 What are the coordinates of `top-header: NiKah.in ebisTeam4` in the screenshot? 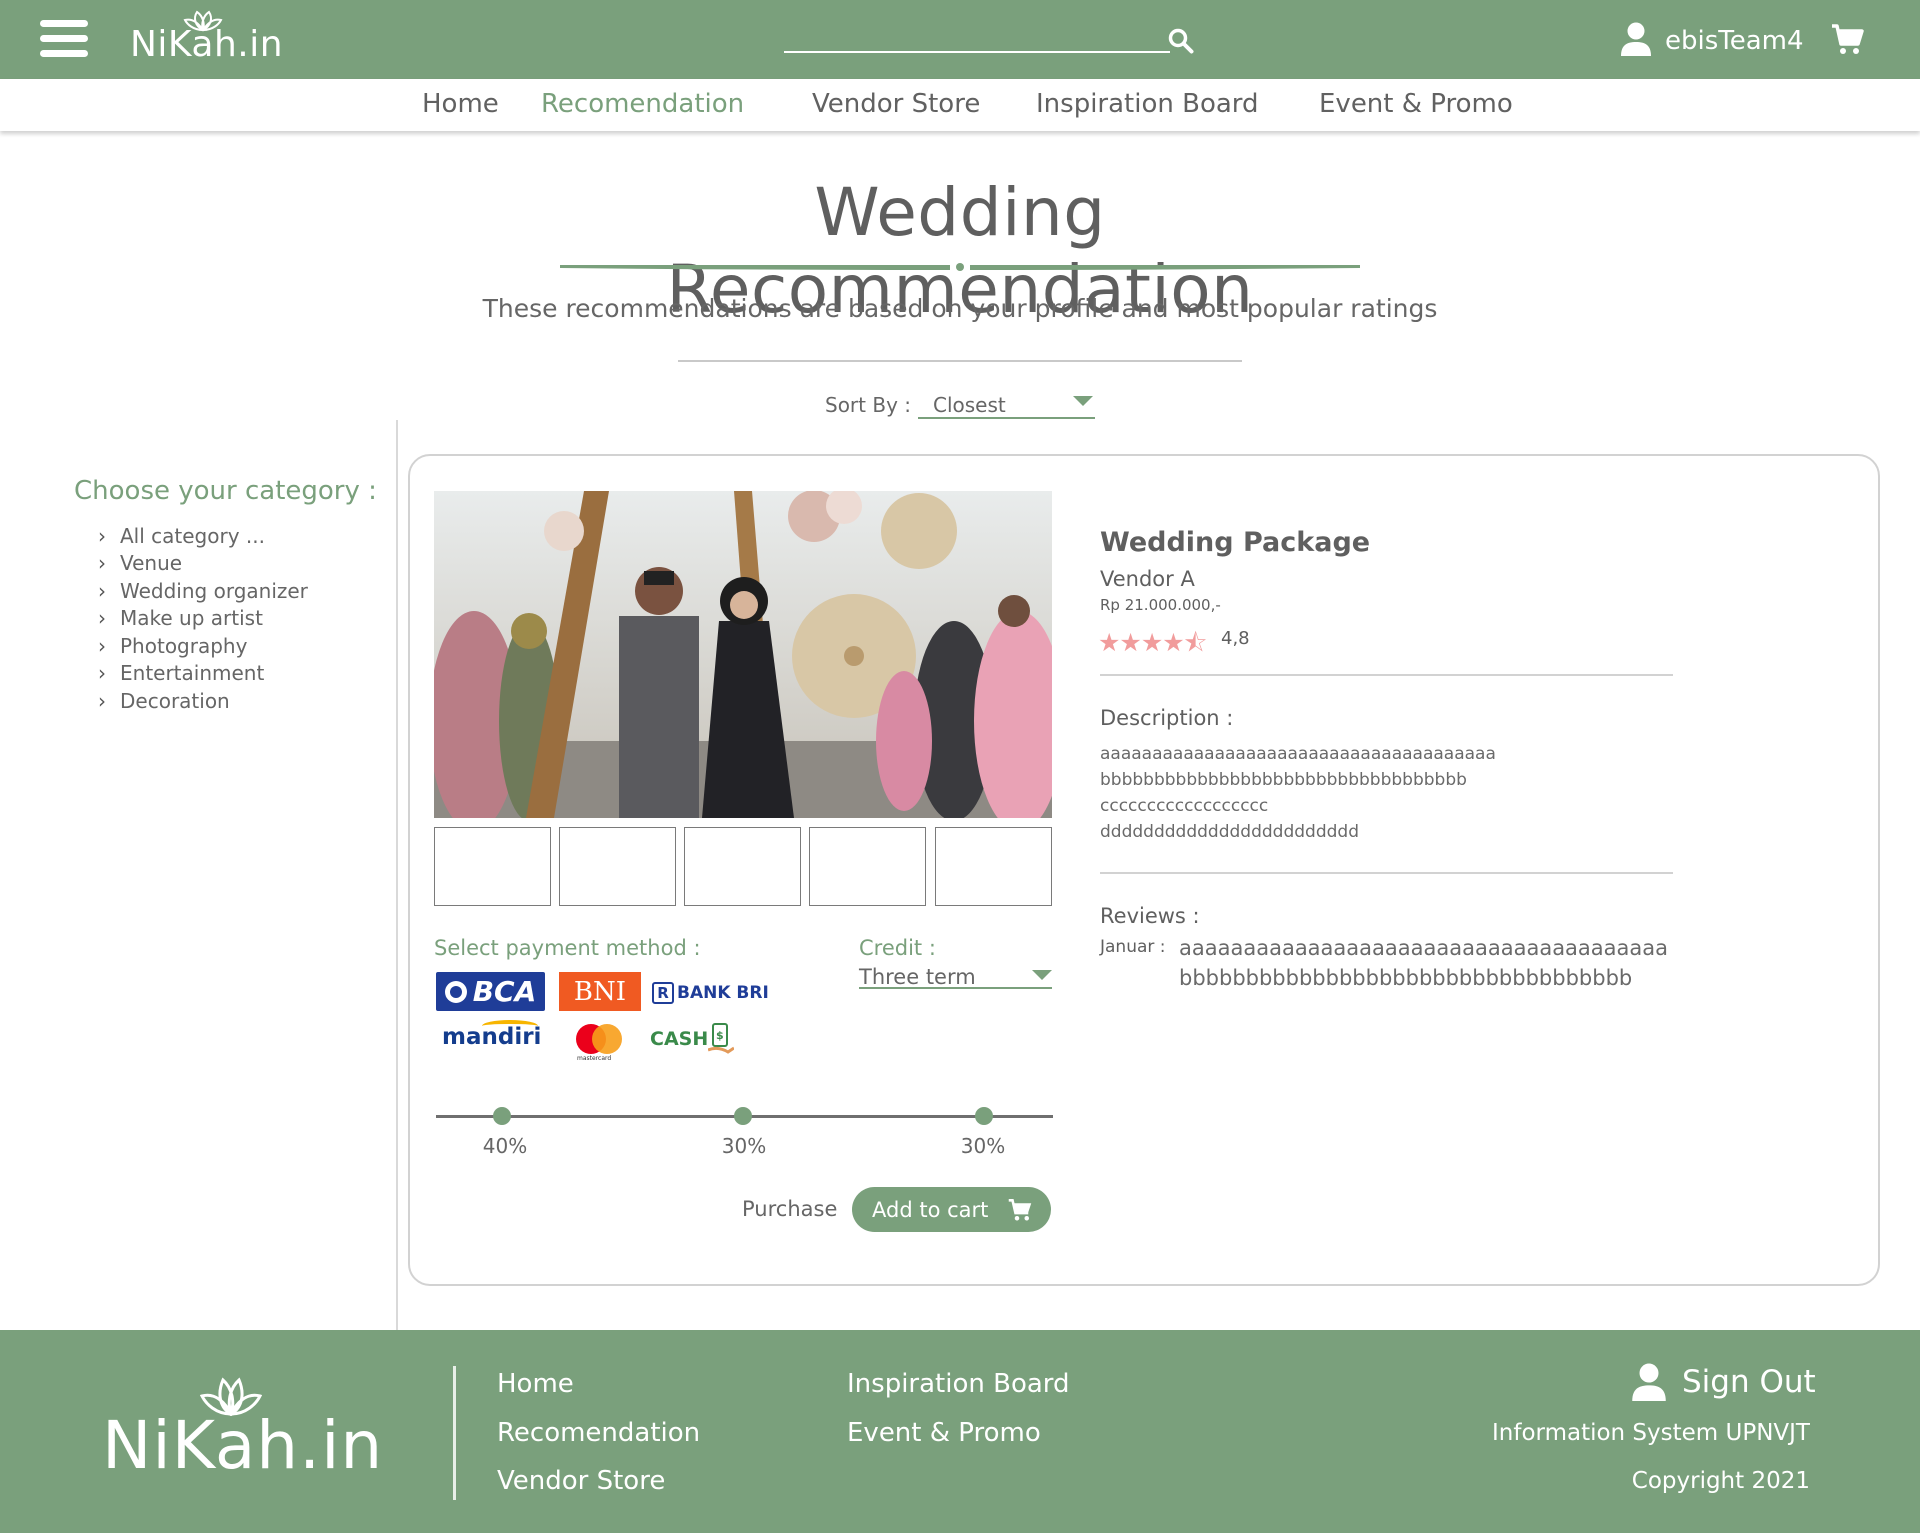 It's located at (960, 39).